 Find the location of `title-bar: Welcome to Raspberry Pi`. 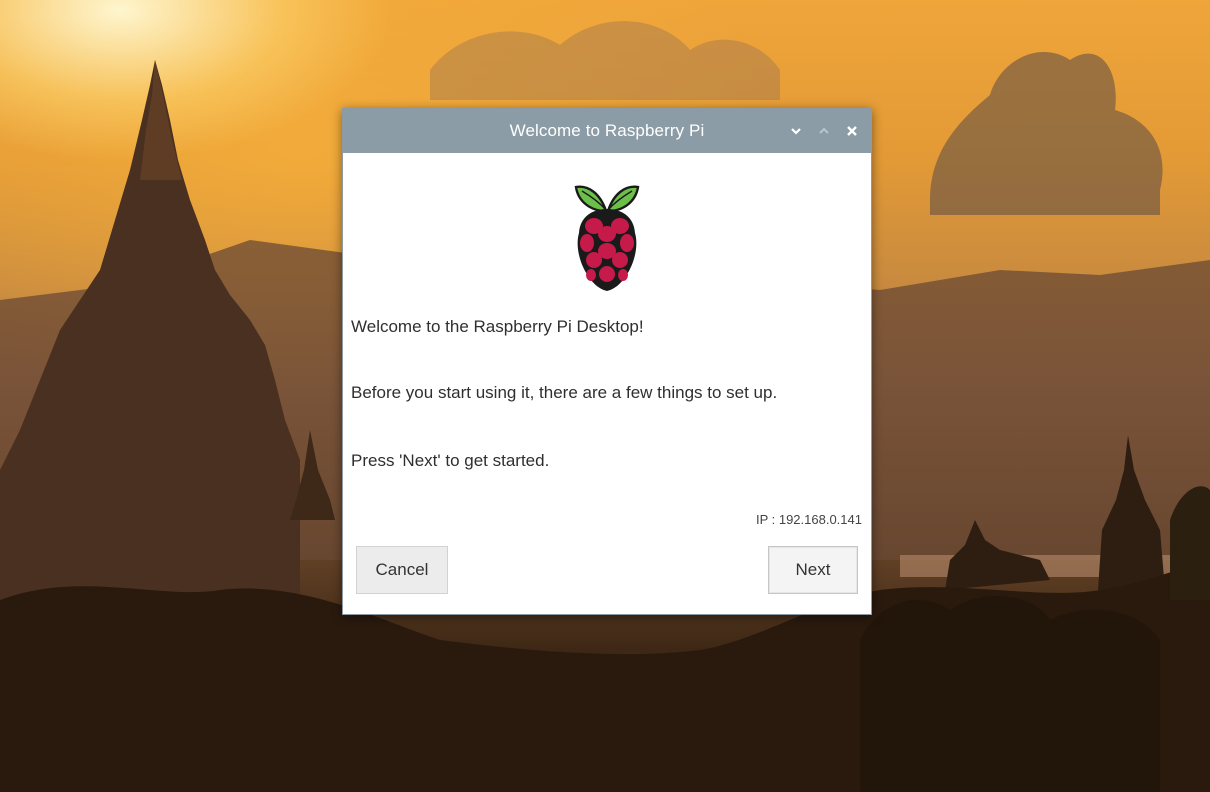

title-bar: Welcome to Raspberry Pi is located at coordinates (607, 131).